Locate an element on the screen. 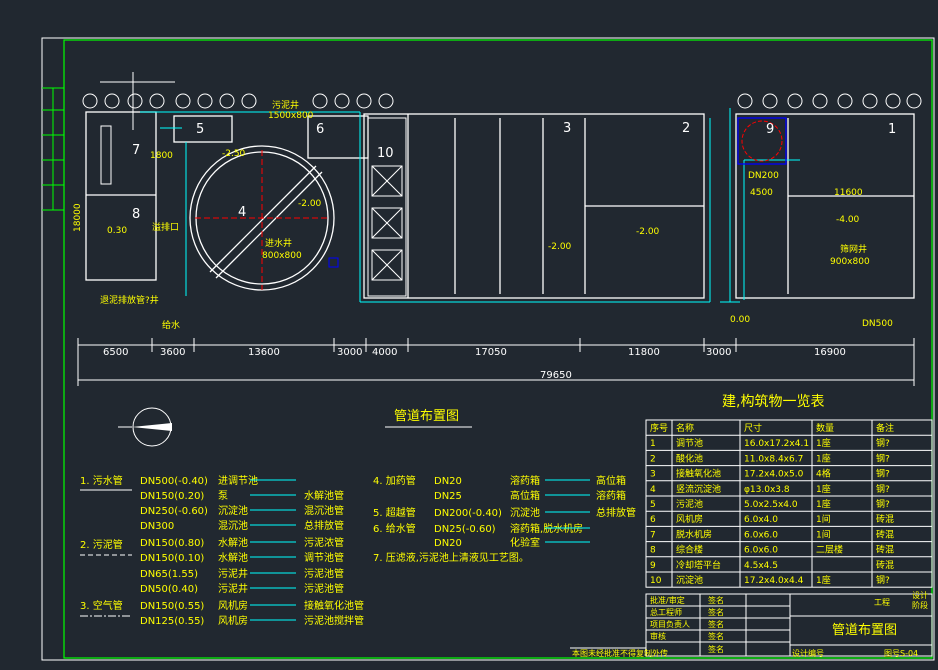 The width and height of the screenshot is (938, 670). label-11600: 11600 is located at coordinates (848, 193).